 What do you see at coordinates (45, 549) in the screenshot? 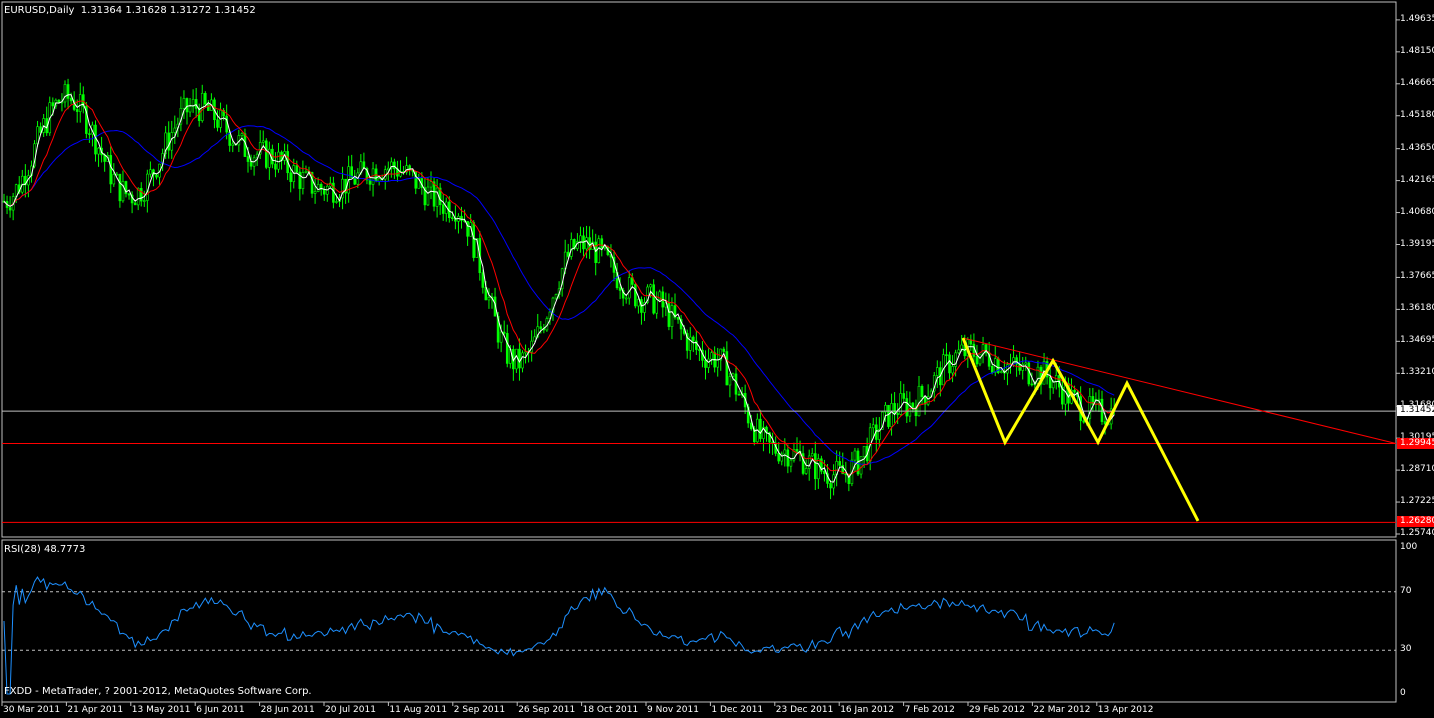
I see `rsi-header: RSI(28) 48.7773` at bounding box center [45, 549].